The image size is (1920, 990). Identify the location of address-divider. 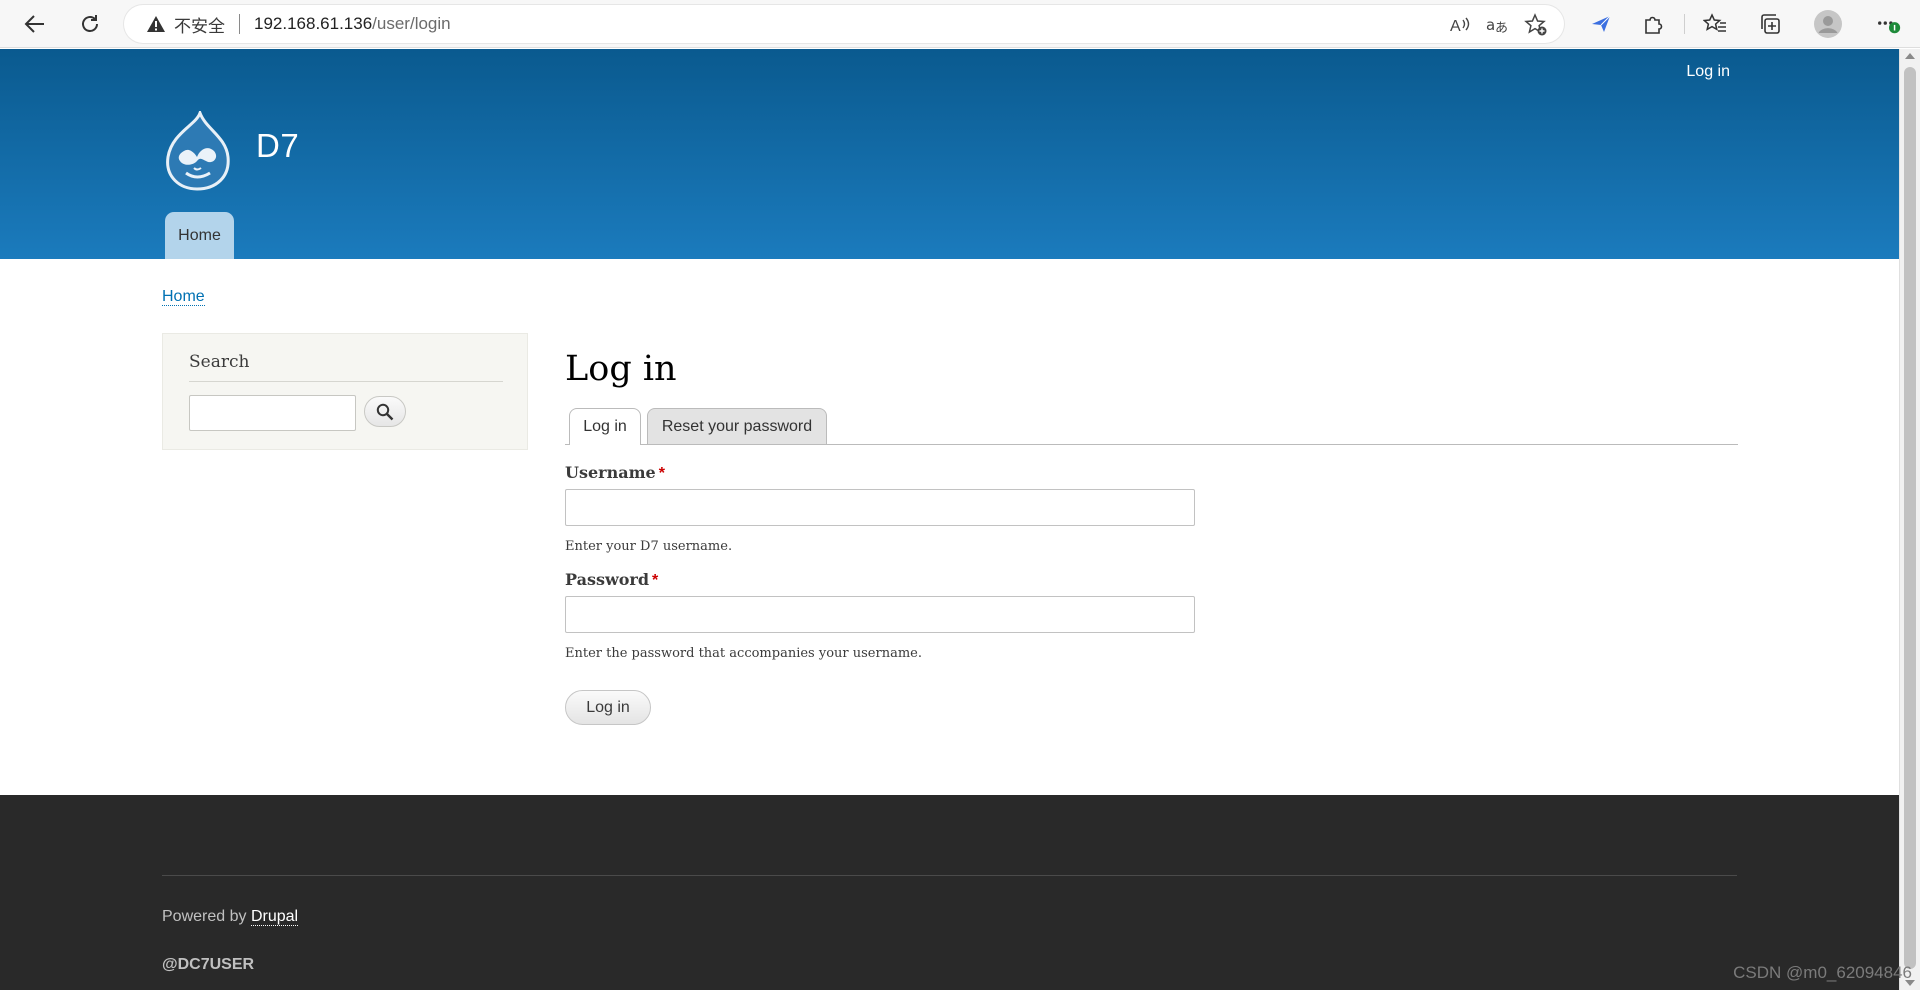
(239, 24).